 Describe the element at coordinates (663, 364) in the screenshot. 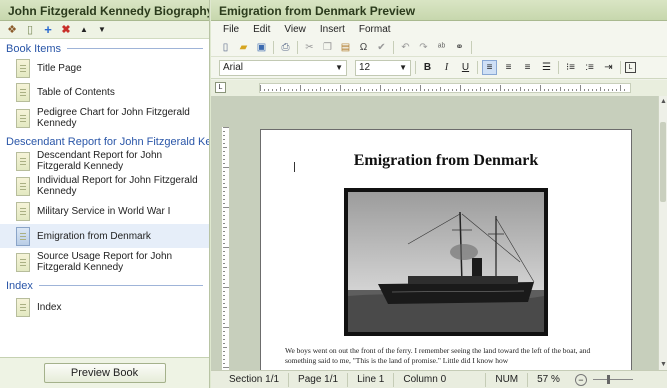

I see `scroll-down-icon: ▼` at that location.